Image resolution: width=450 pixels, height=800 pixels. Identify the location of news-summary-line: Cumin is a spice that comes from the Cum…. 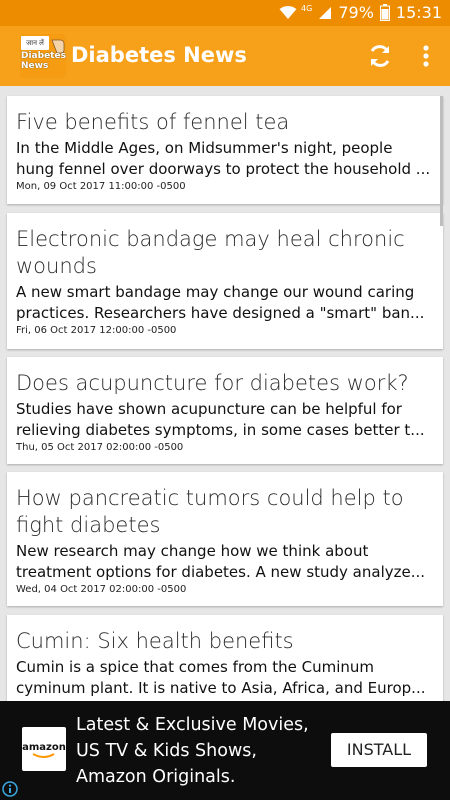
(195, 667).